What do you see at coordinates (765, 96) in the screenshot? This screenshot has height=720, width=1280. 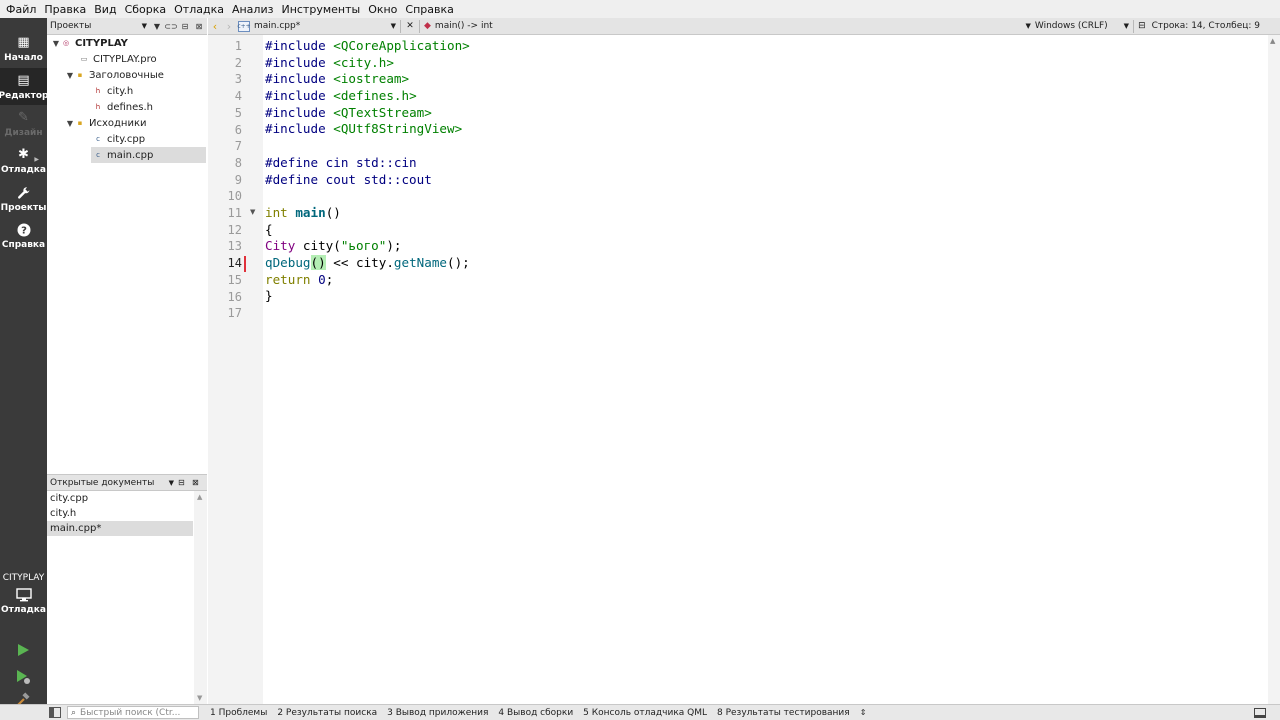 I see `code-line: #include <defines.h>` at bounding box center [765, 96].